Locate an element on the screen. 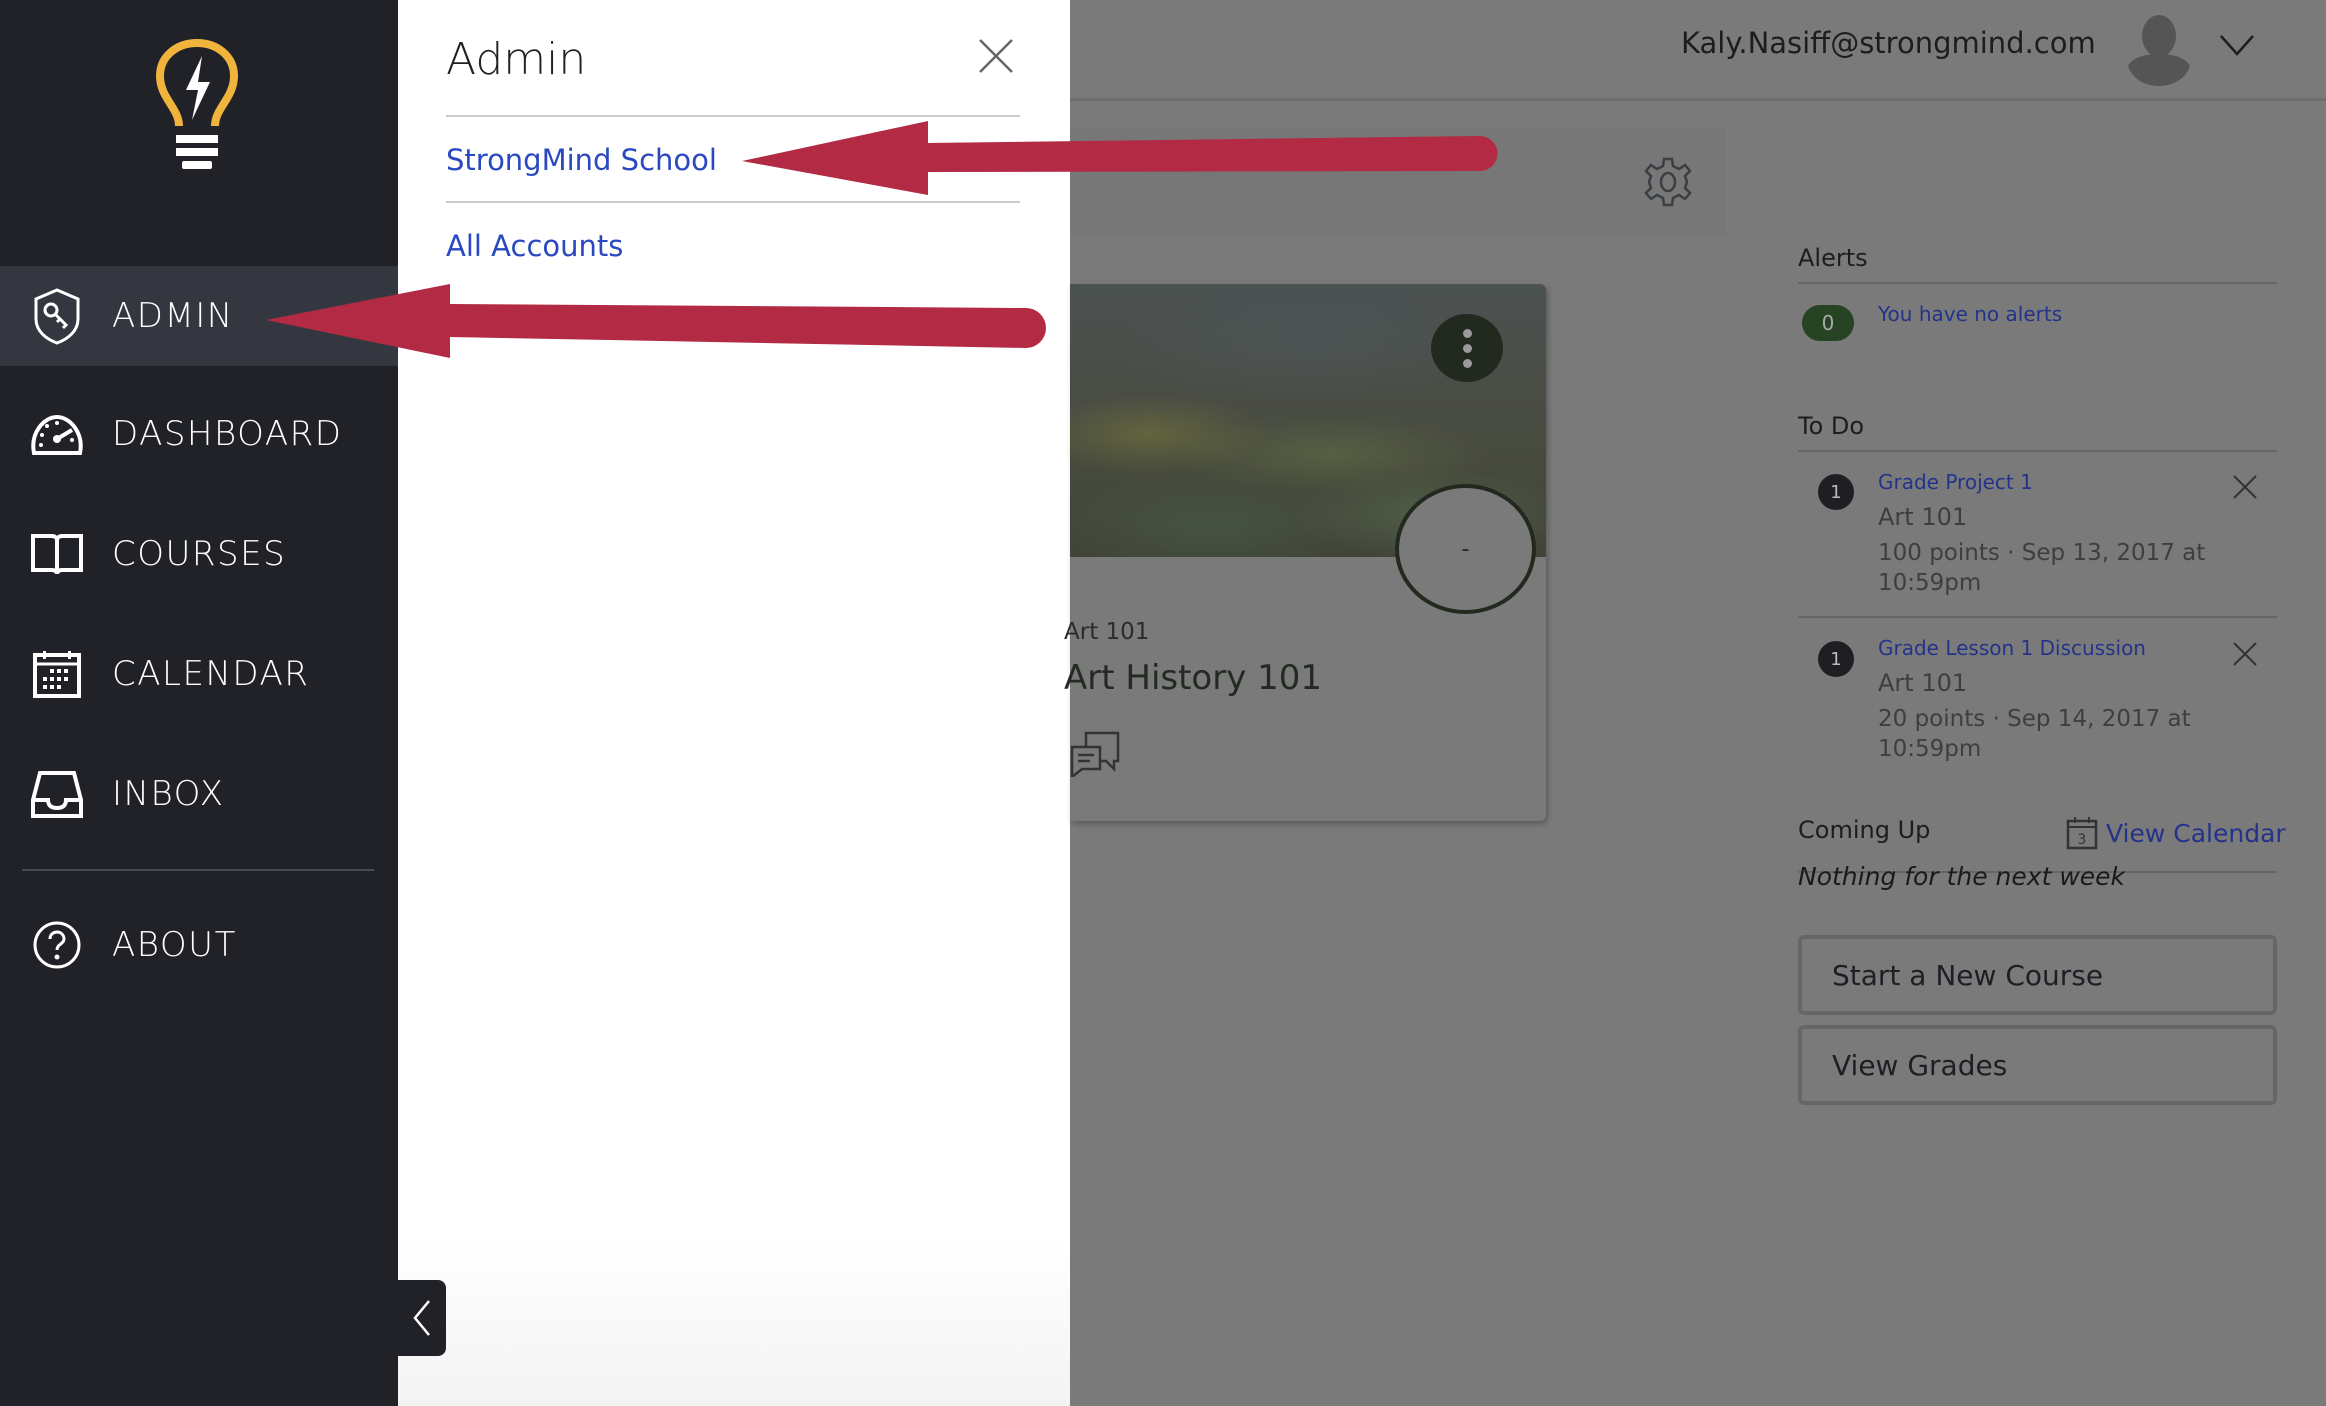  view-calendar-label: View Calendar is located at coordinates (2196, 833).